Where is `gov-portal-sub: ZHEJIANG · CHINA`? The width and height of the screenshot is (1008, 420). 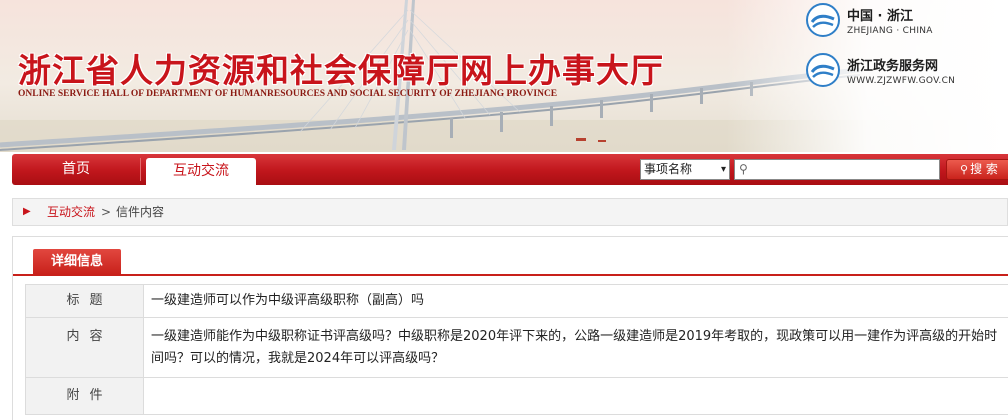
gov-portal-sub: ZHEJIANG · CHINA is located at coordinates (890, 31).